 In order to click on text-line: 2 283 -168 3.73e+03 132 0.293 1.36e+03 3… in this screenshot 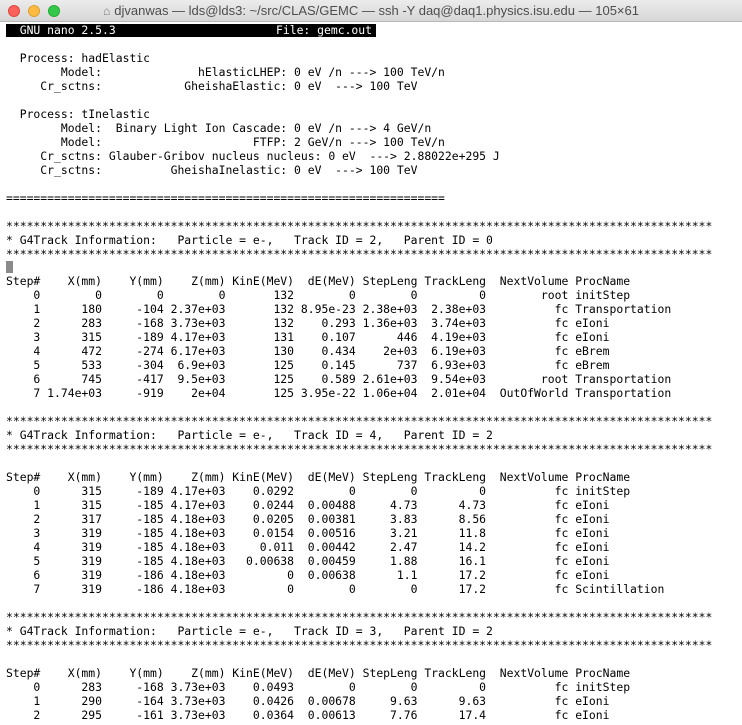, I will do `click(308, 323)`.